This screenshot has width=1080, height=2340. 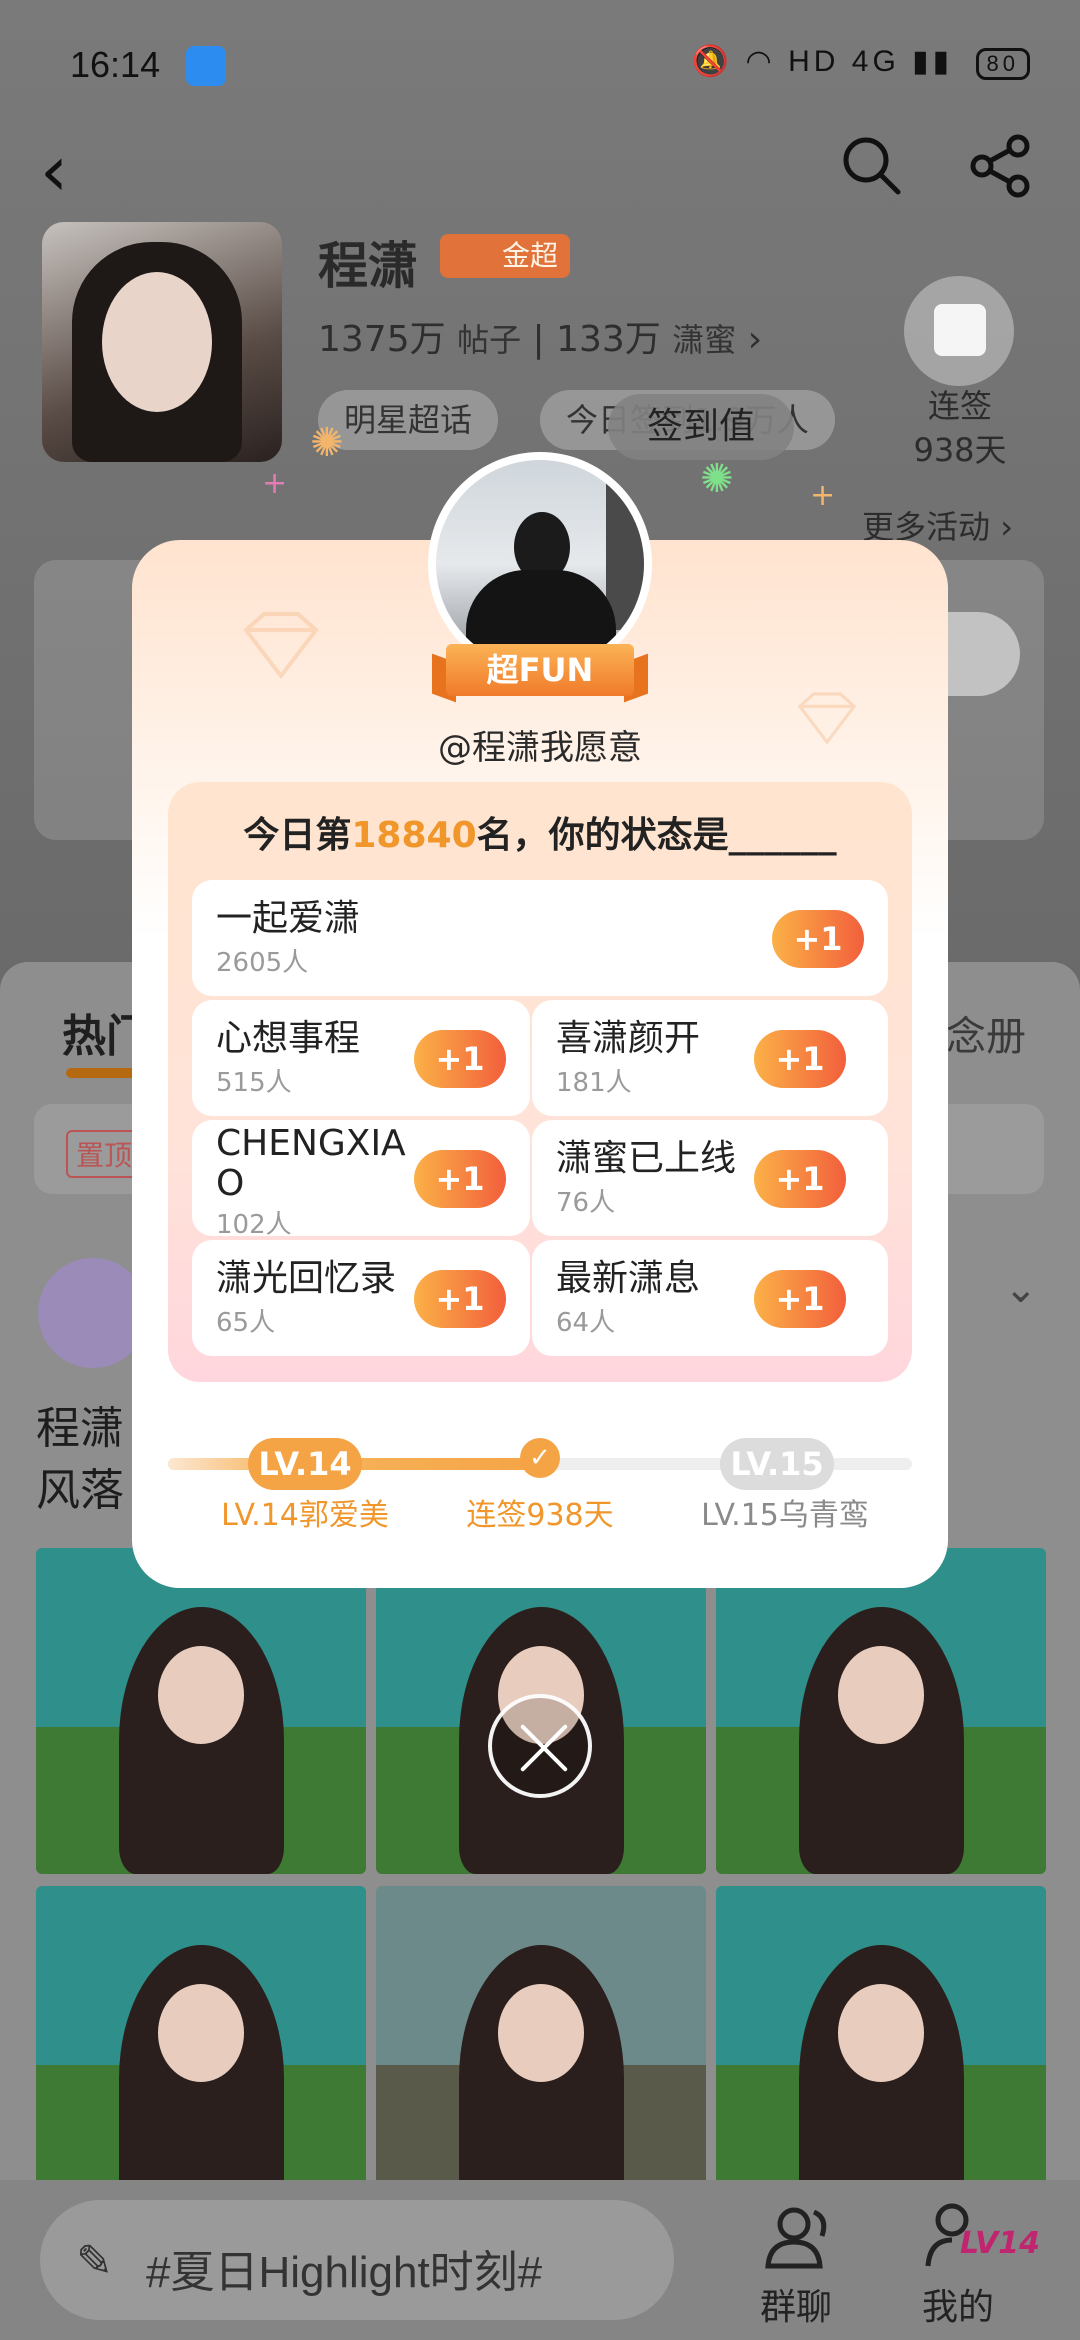 I want to click on status-option: 潇蜜已上线 76人 +1, so click(x=710, y=1178).